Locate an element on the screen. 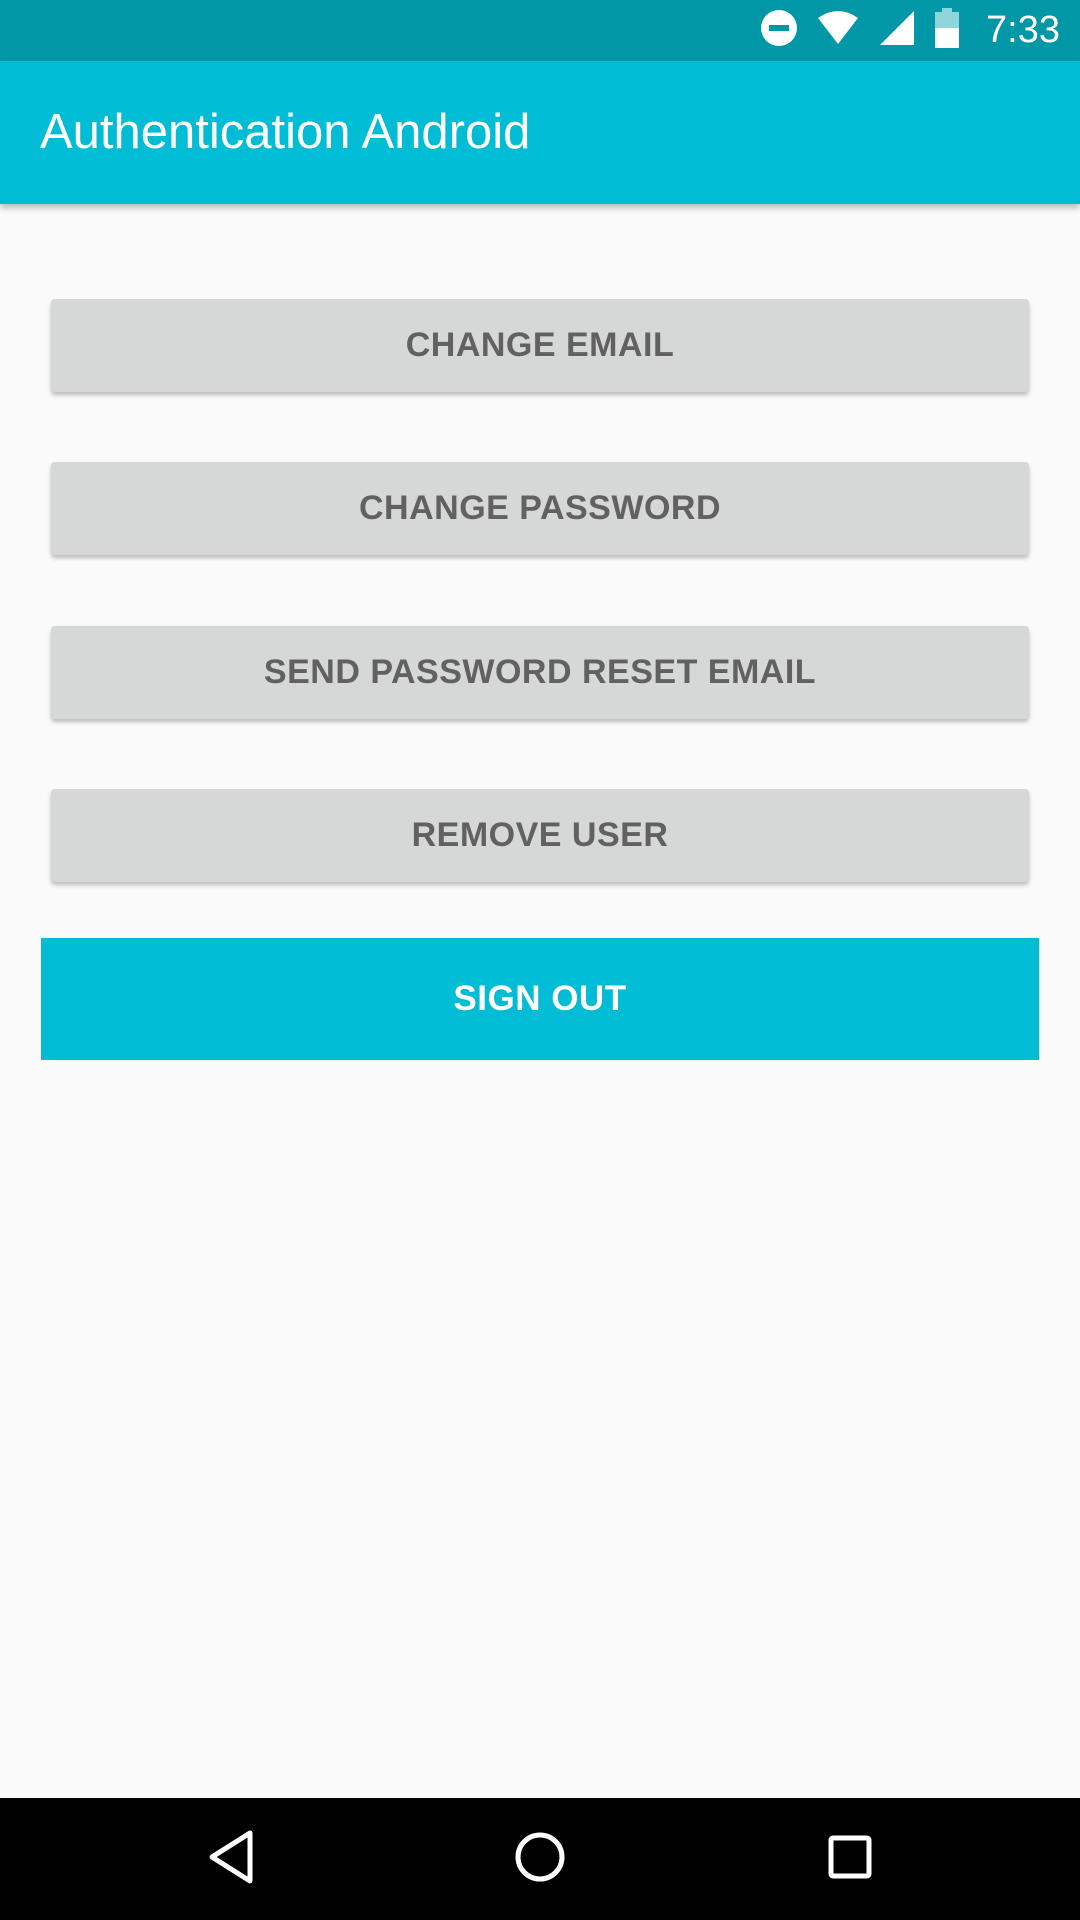 The width and height of the screenshot is (1080, 1920). home-button is located at coordinates (540, 1859).